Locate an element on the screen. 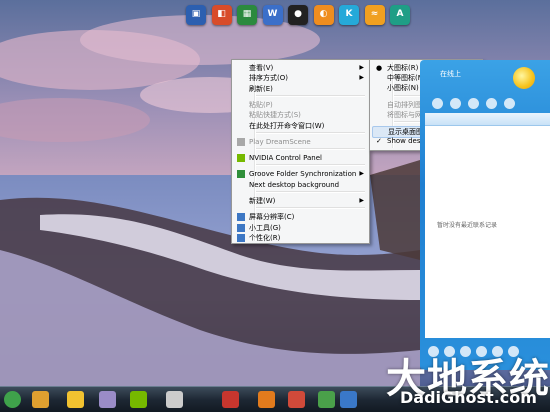 Image resolution: width=550 pixels, height=412 pixels. menu-item-label: Groove Folder Synchronization is located at coordinates (303, 174).